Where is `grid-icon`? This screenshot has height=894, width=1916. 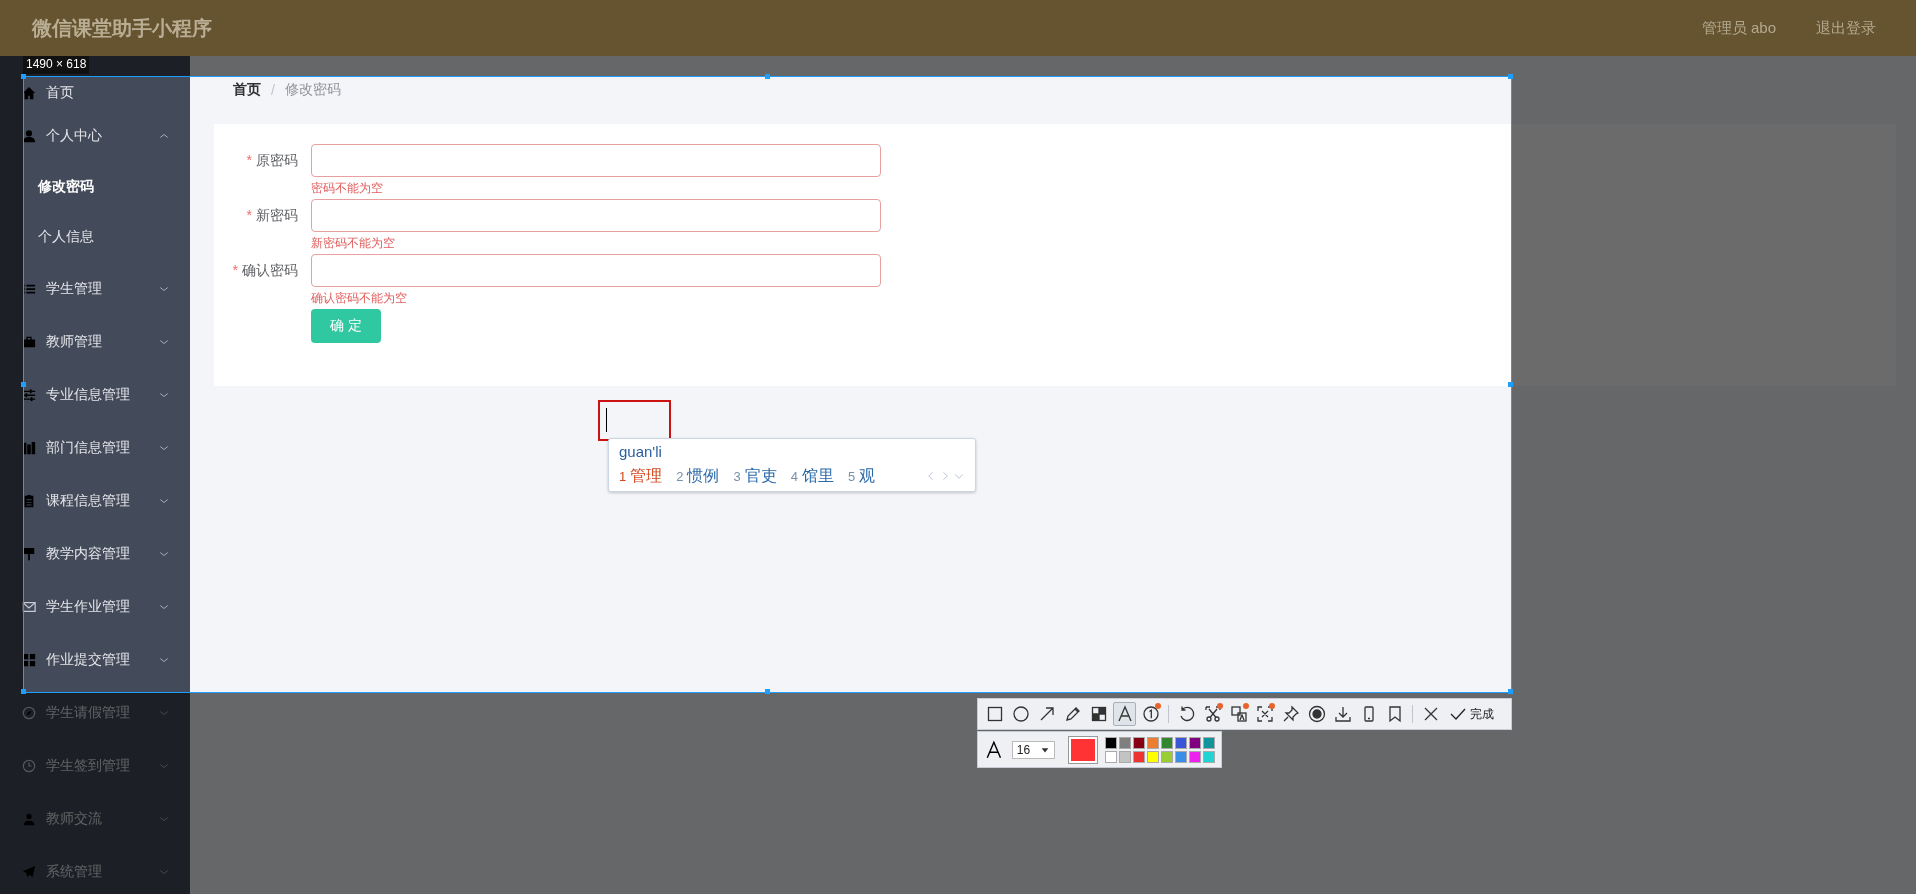 grid-icon is located at coordinates (29, 659).